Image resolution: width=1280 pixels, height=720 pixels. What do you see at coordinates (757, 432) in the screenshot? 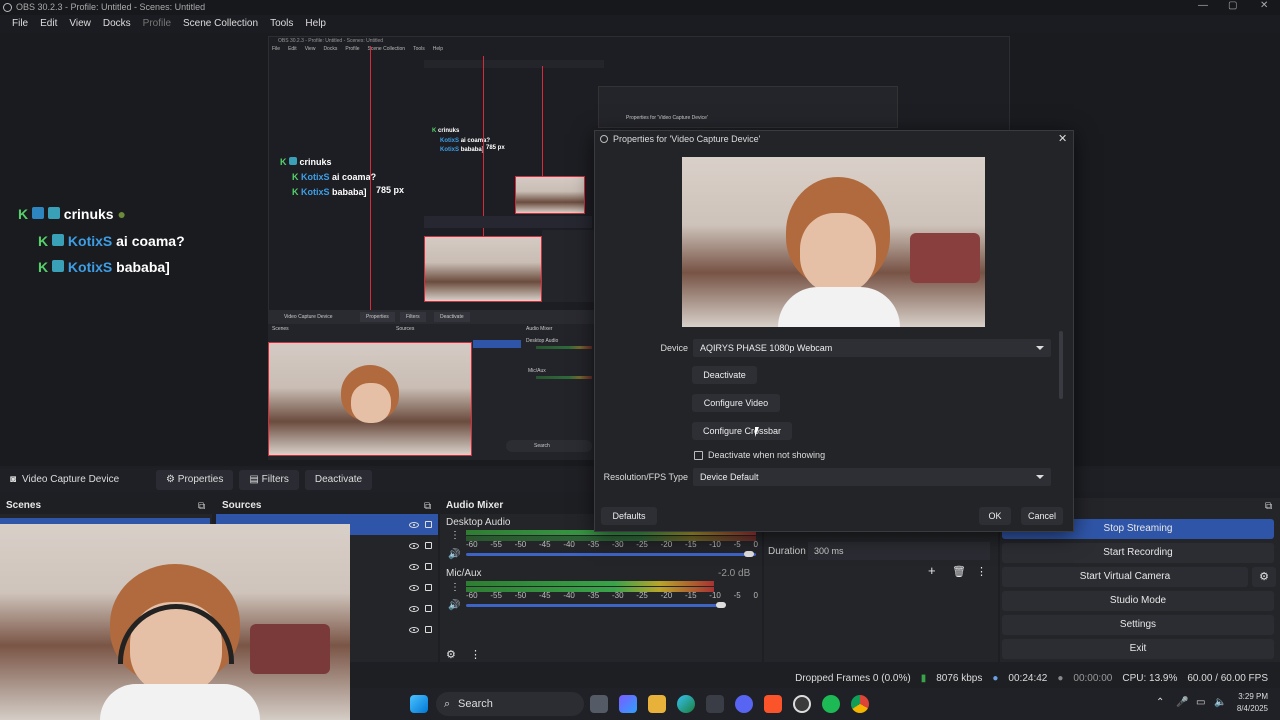
I see `mouse-cursor-icon` at bounding box center [757, 432].